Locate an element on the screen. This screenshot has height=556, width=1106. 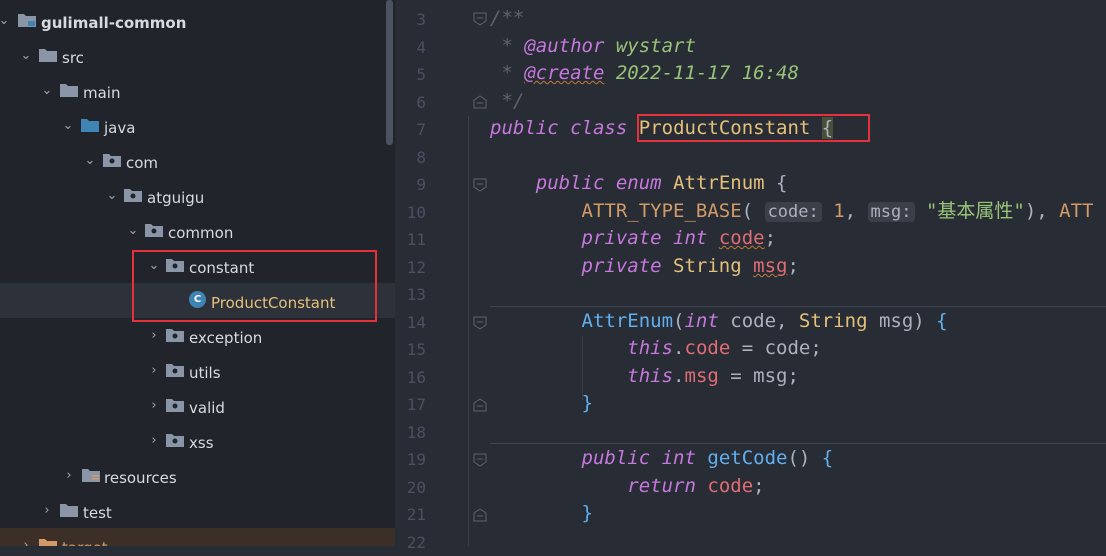
tree-item-label: common is located at coordinates (200, 230).